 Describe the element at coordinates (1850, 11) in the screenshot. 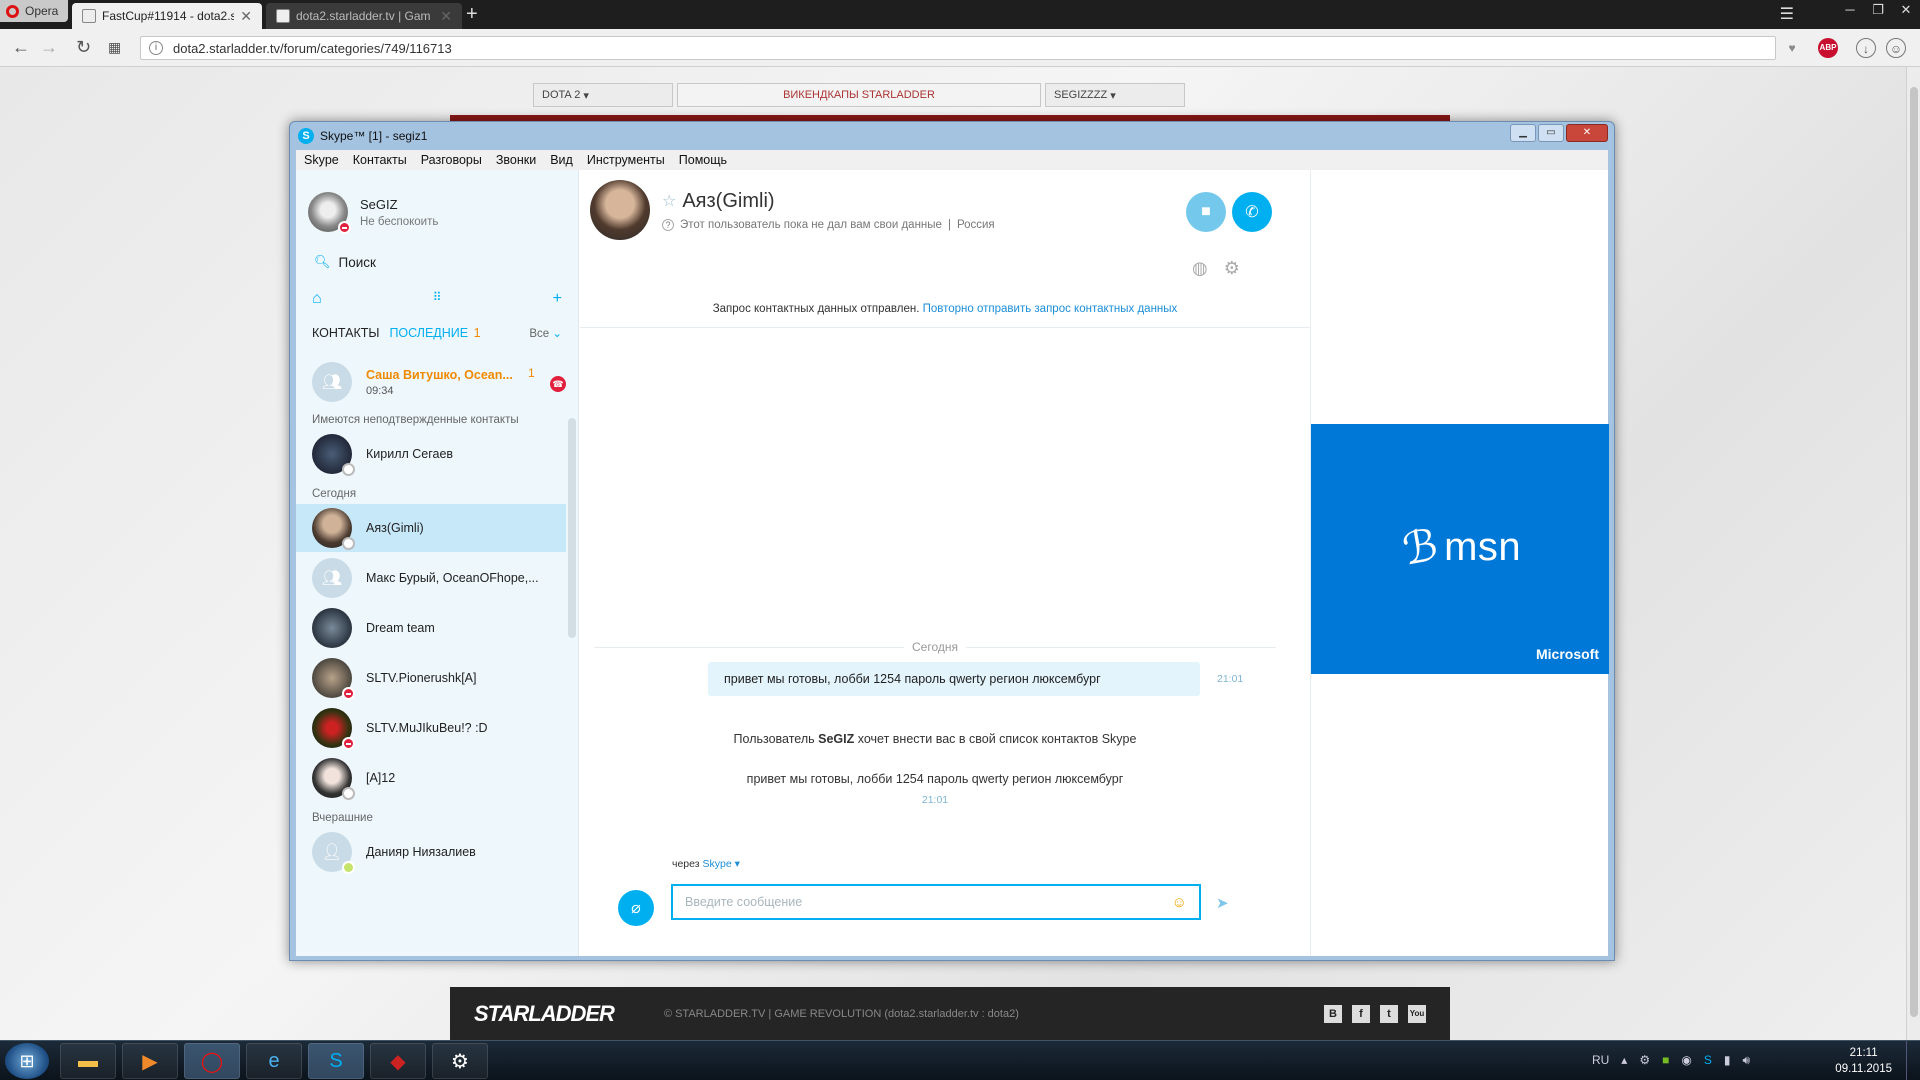

I see `minimize-button: ─` at that location.